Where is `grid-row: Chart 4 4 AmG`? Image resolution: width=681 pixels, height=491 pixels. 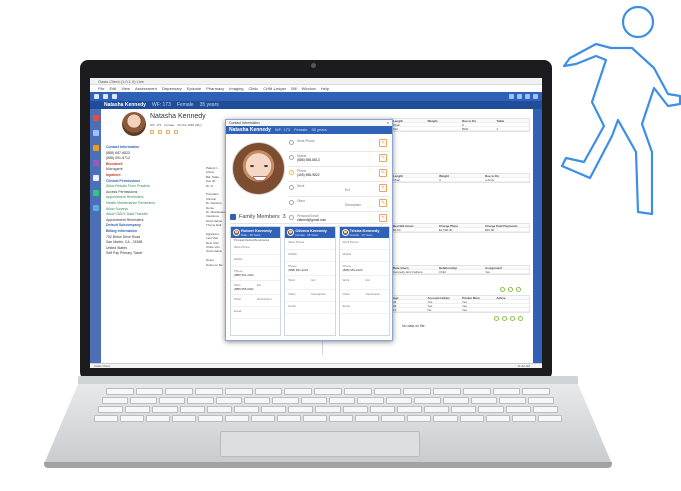
grid-row: Chart 4 4 AmG is located at coordinates (460, 180).